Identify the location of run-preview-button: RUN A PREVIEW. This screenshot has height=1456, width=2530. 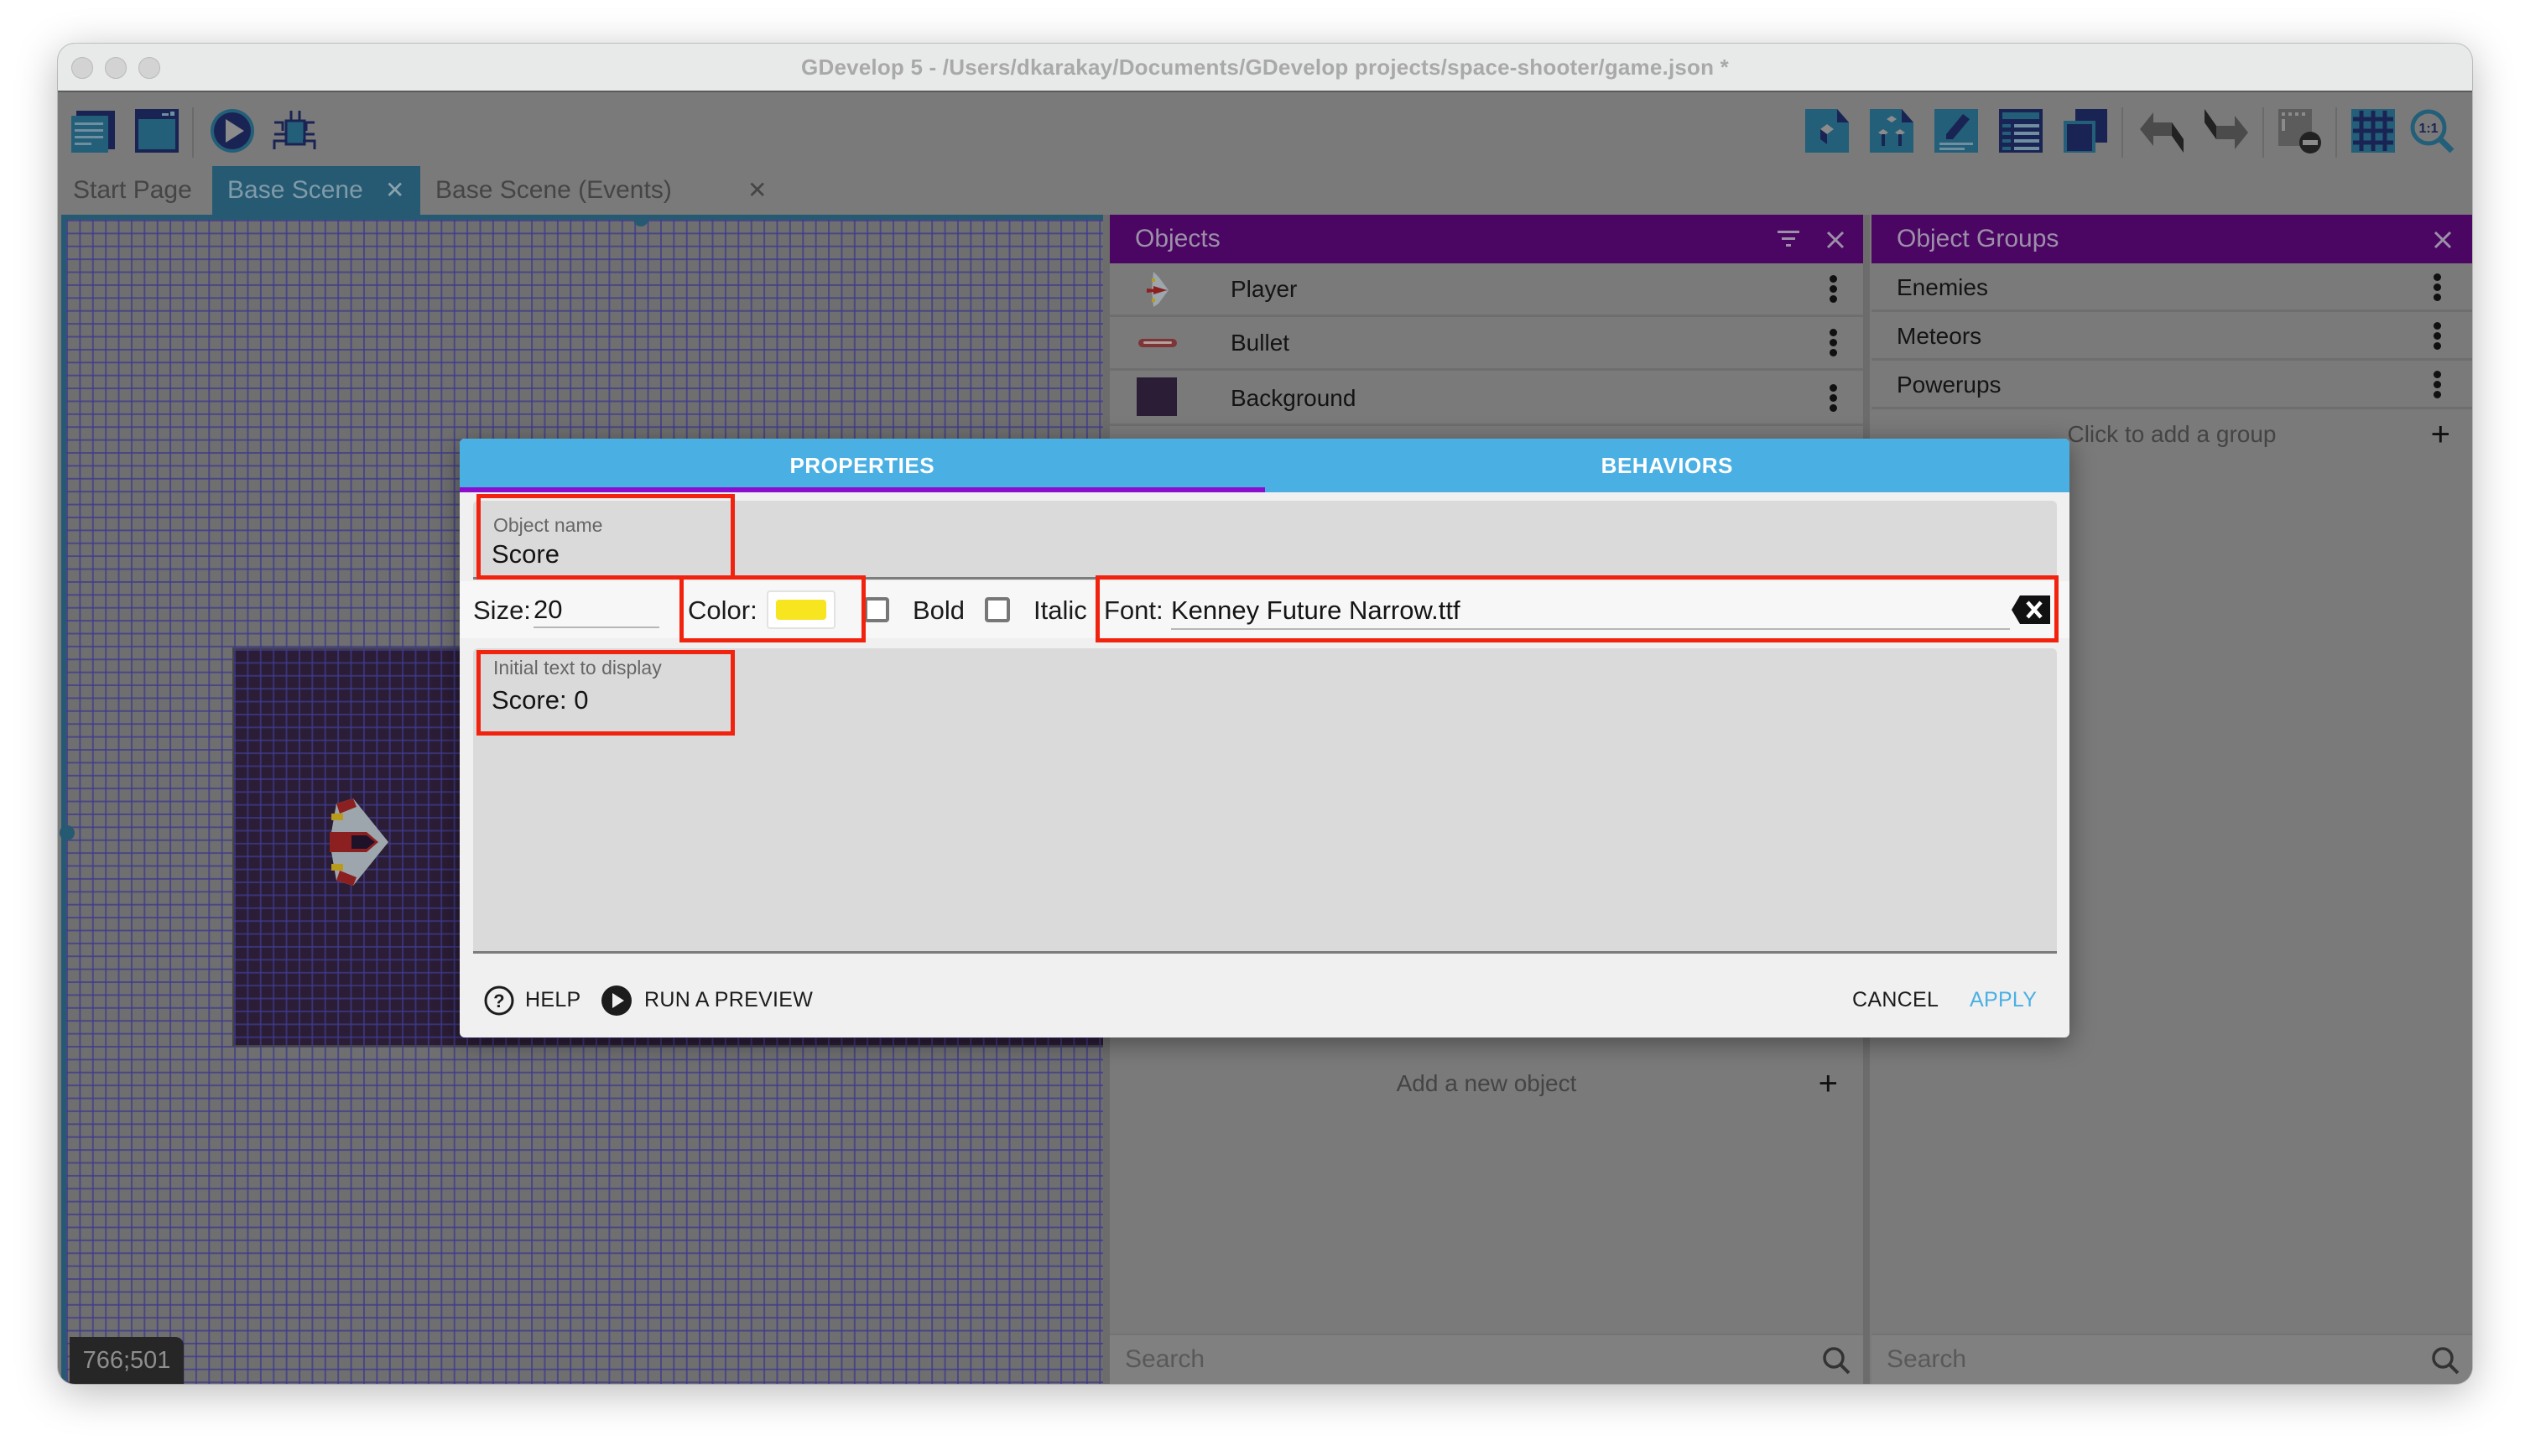
(707, 999).